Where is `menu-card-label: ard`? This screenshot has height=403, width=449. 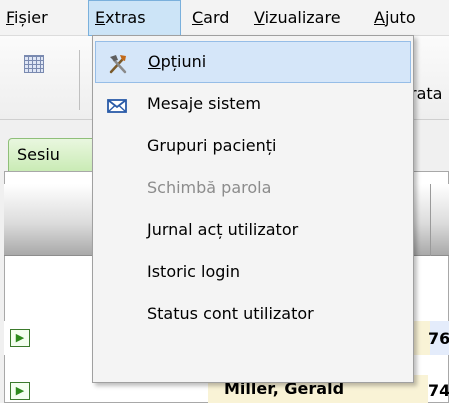 menu-card-label: ard is located at coordinates (216, 17).